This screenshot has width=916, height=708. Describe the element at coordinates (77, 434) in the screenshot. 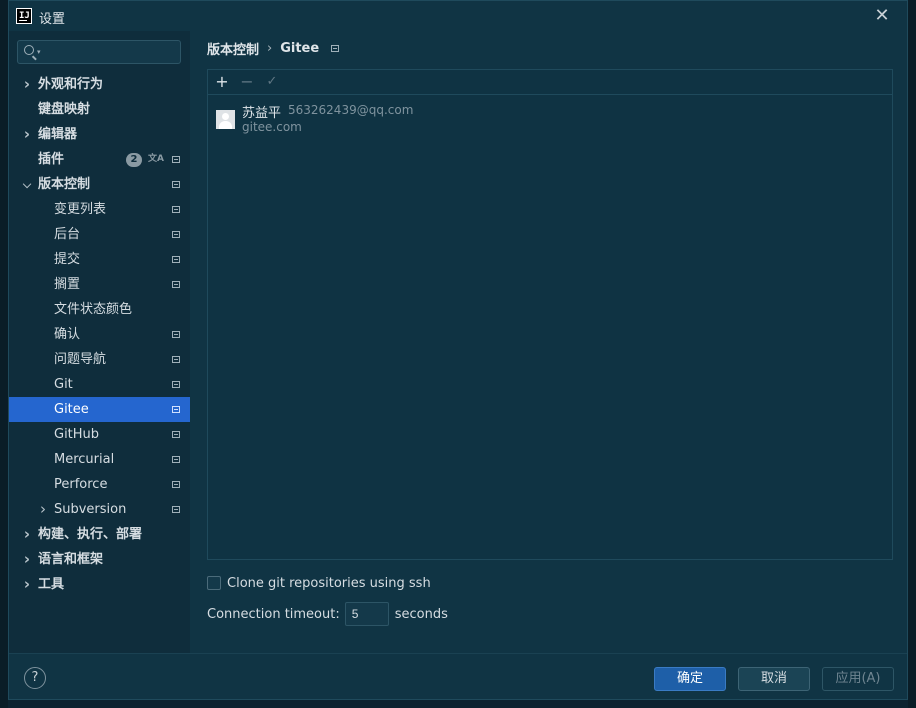

I see `sidebar-item-label: GitHub` at that location.